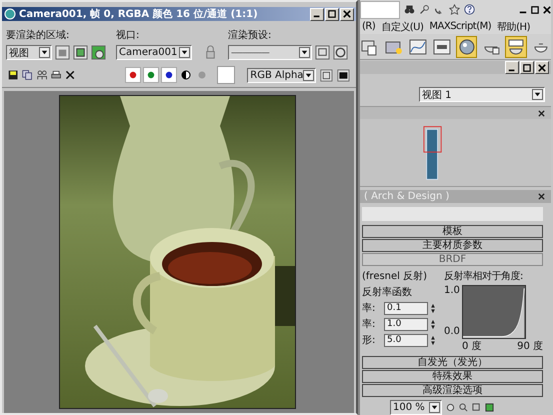  I want to click on rollout-button: BRDF, so click(452, 259).